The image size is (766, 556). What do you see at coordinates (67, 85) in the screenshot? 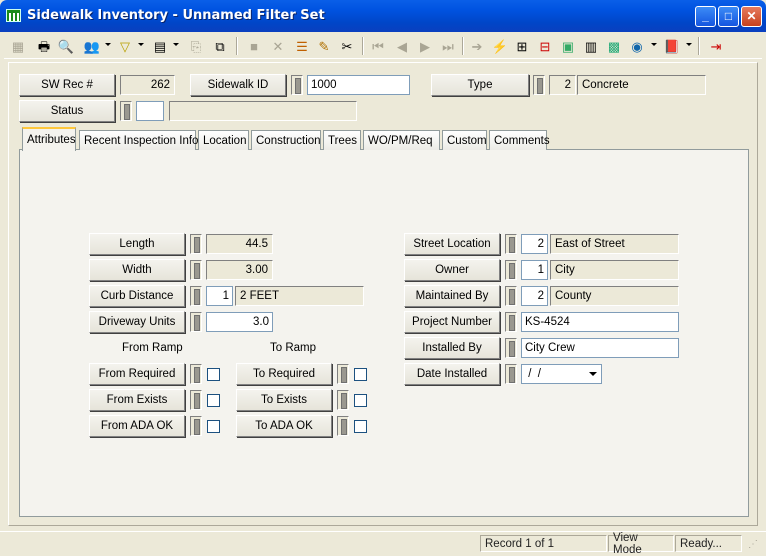
I see `sw-rec-button: SW Rec #` at bounding box center [67, 85].